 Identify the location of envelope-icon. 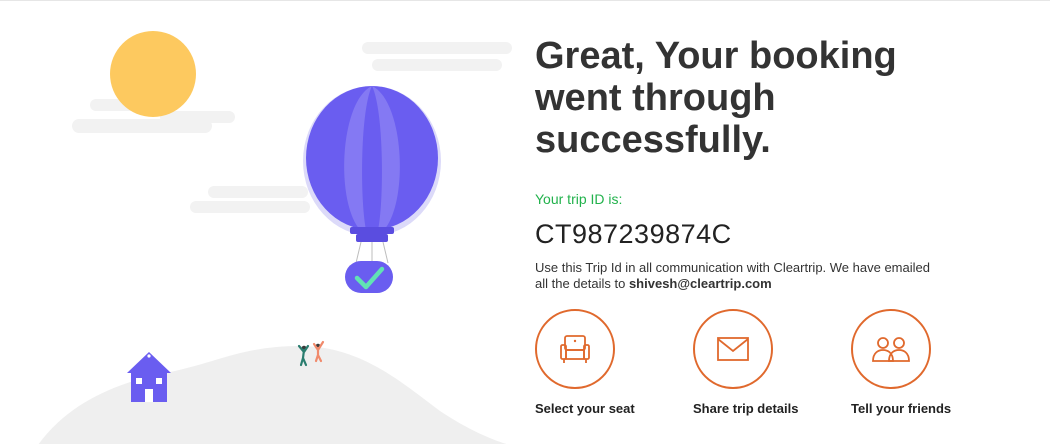
(733, 349).